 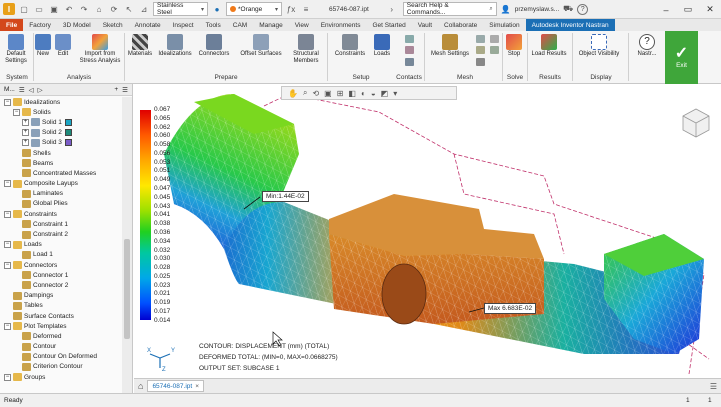 What do you see at coordinates (315, 93) in the screenshot?
I see `orbit-icon: ⟲` at bounding box center [315, 93].